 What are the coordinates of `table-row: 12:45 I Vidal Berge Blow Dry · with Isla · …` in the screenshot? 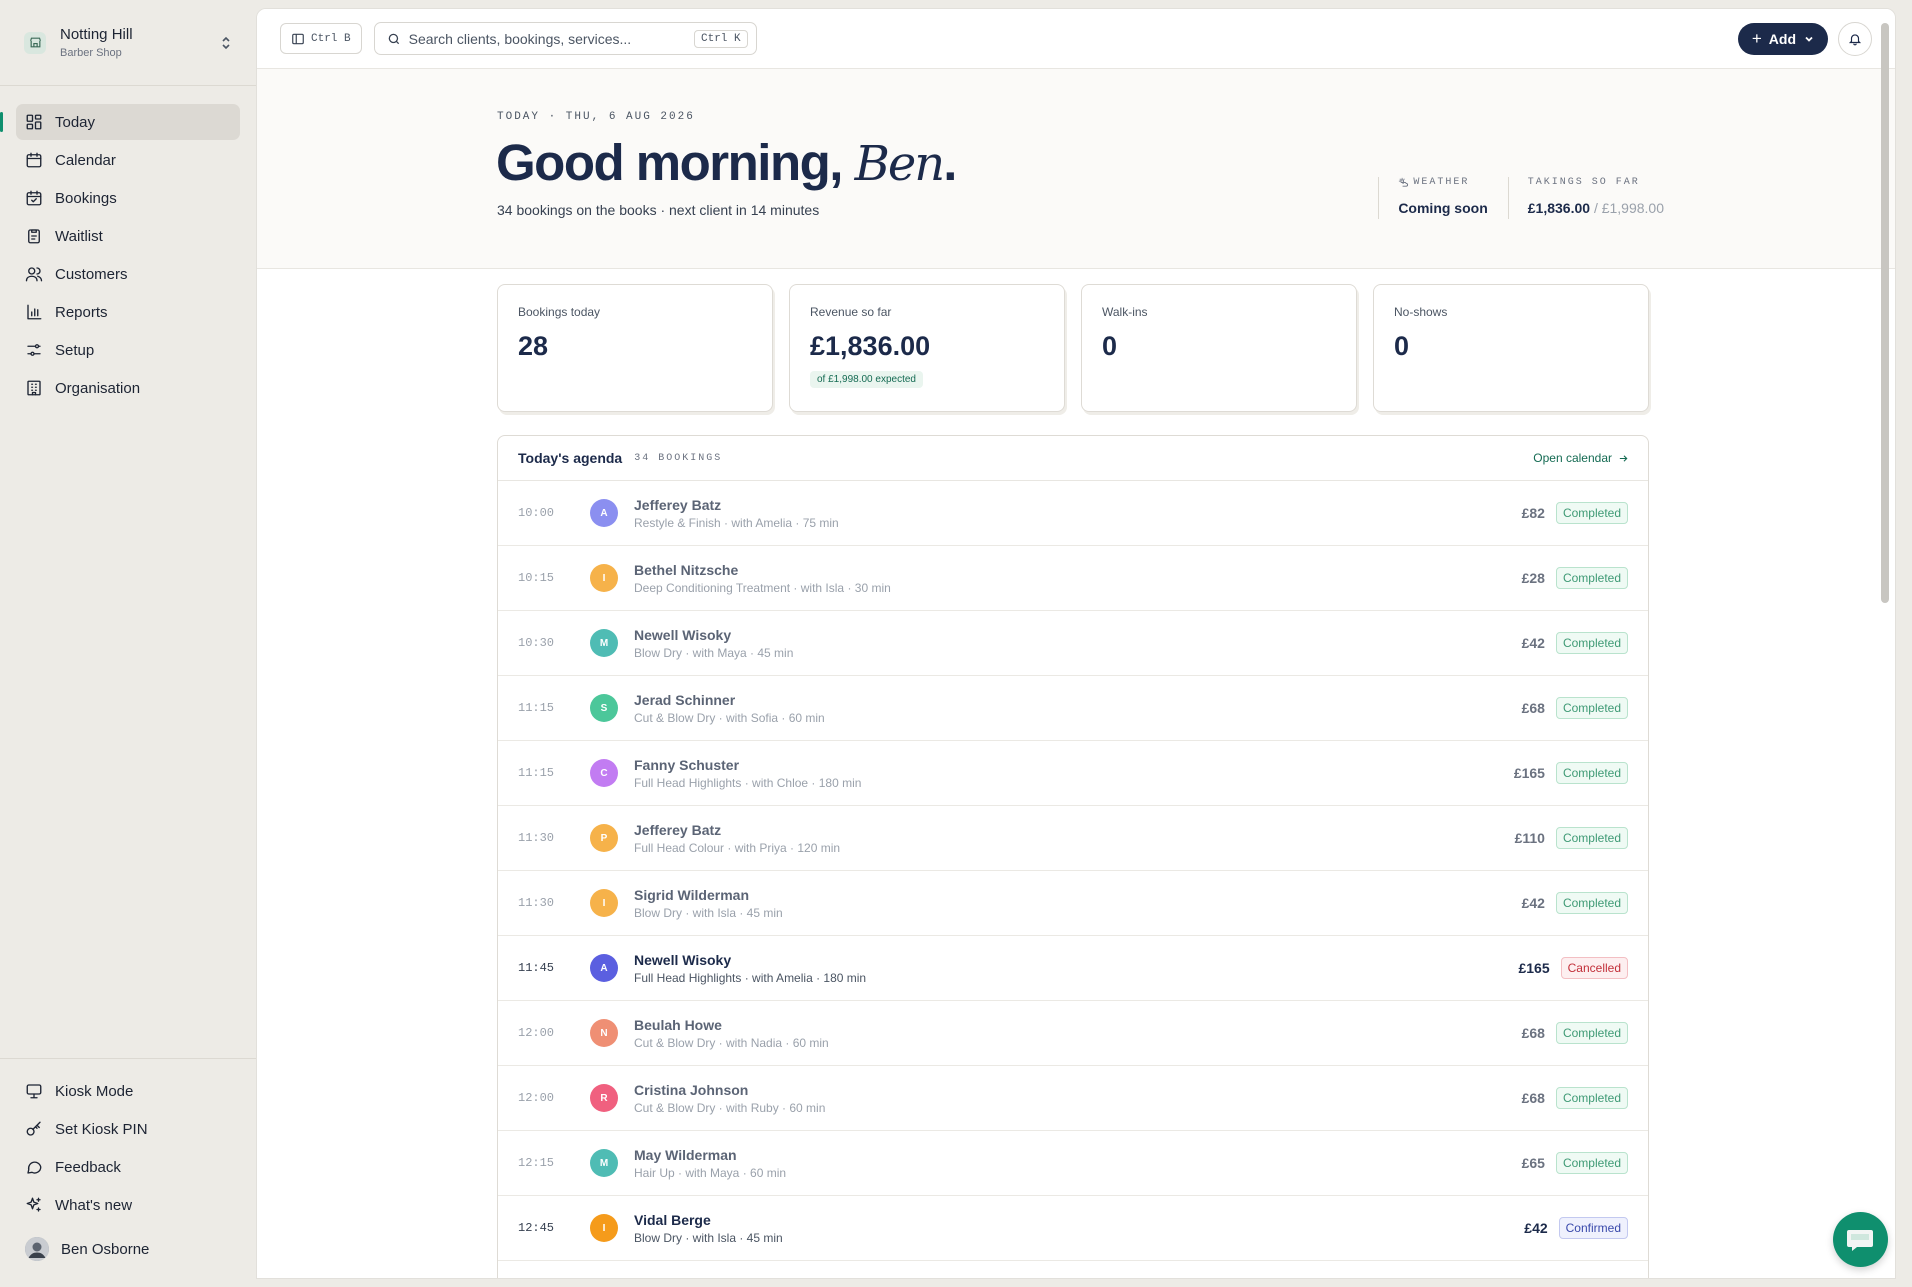 It's located at (1073, 1228).